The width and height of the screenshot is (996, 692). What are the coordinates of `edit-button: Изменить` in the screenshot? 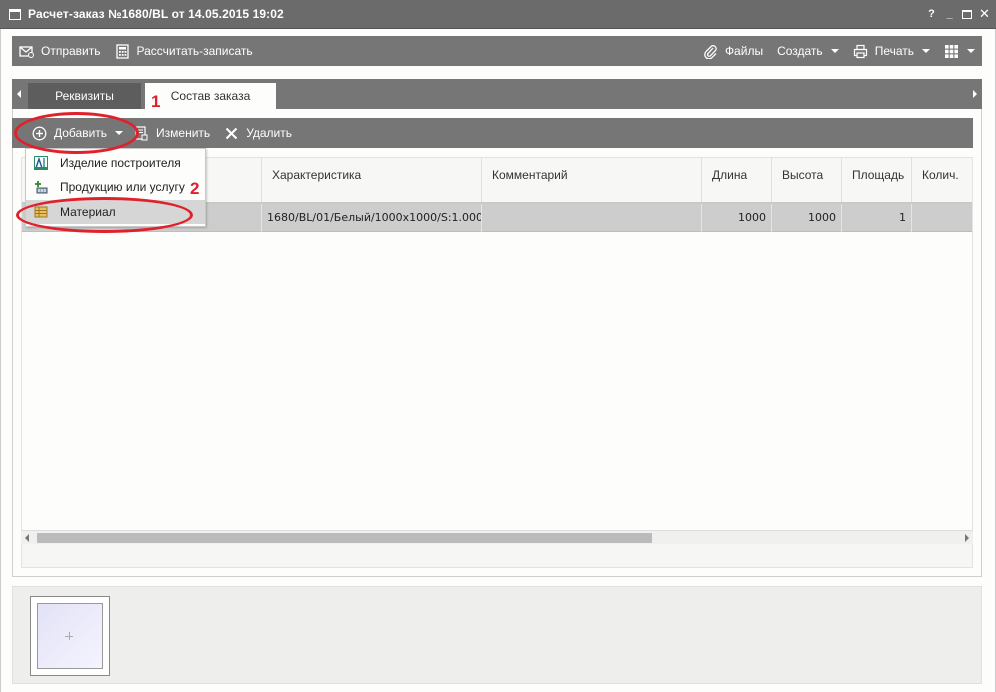 It's located at (173, 133).